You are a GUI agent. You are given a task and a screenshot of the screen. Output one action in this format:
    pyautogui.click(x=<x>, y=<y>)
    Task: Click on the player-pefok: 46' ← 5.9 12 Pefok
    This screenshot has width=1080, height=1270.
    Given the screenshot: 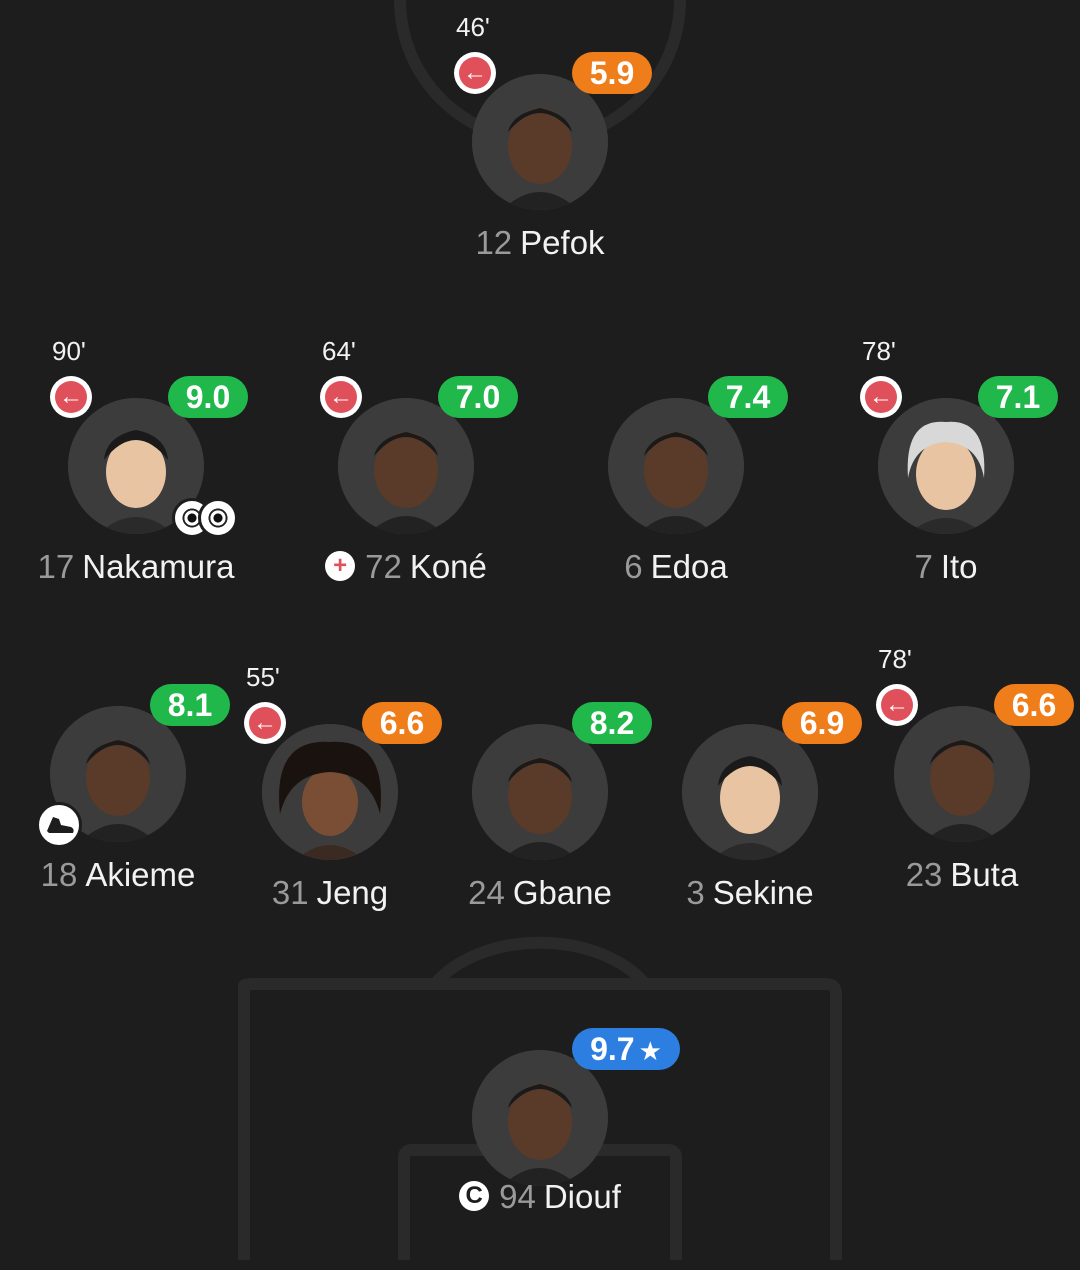 What is the action you would take?
    pyautogui.click(x=540, y=153)
    